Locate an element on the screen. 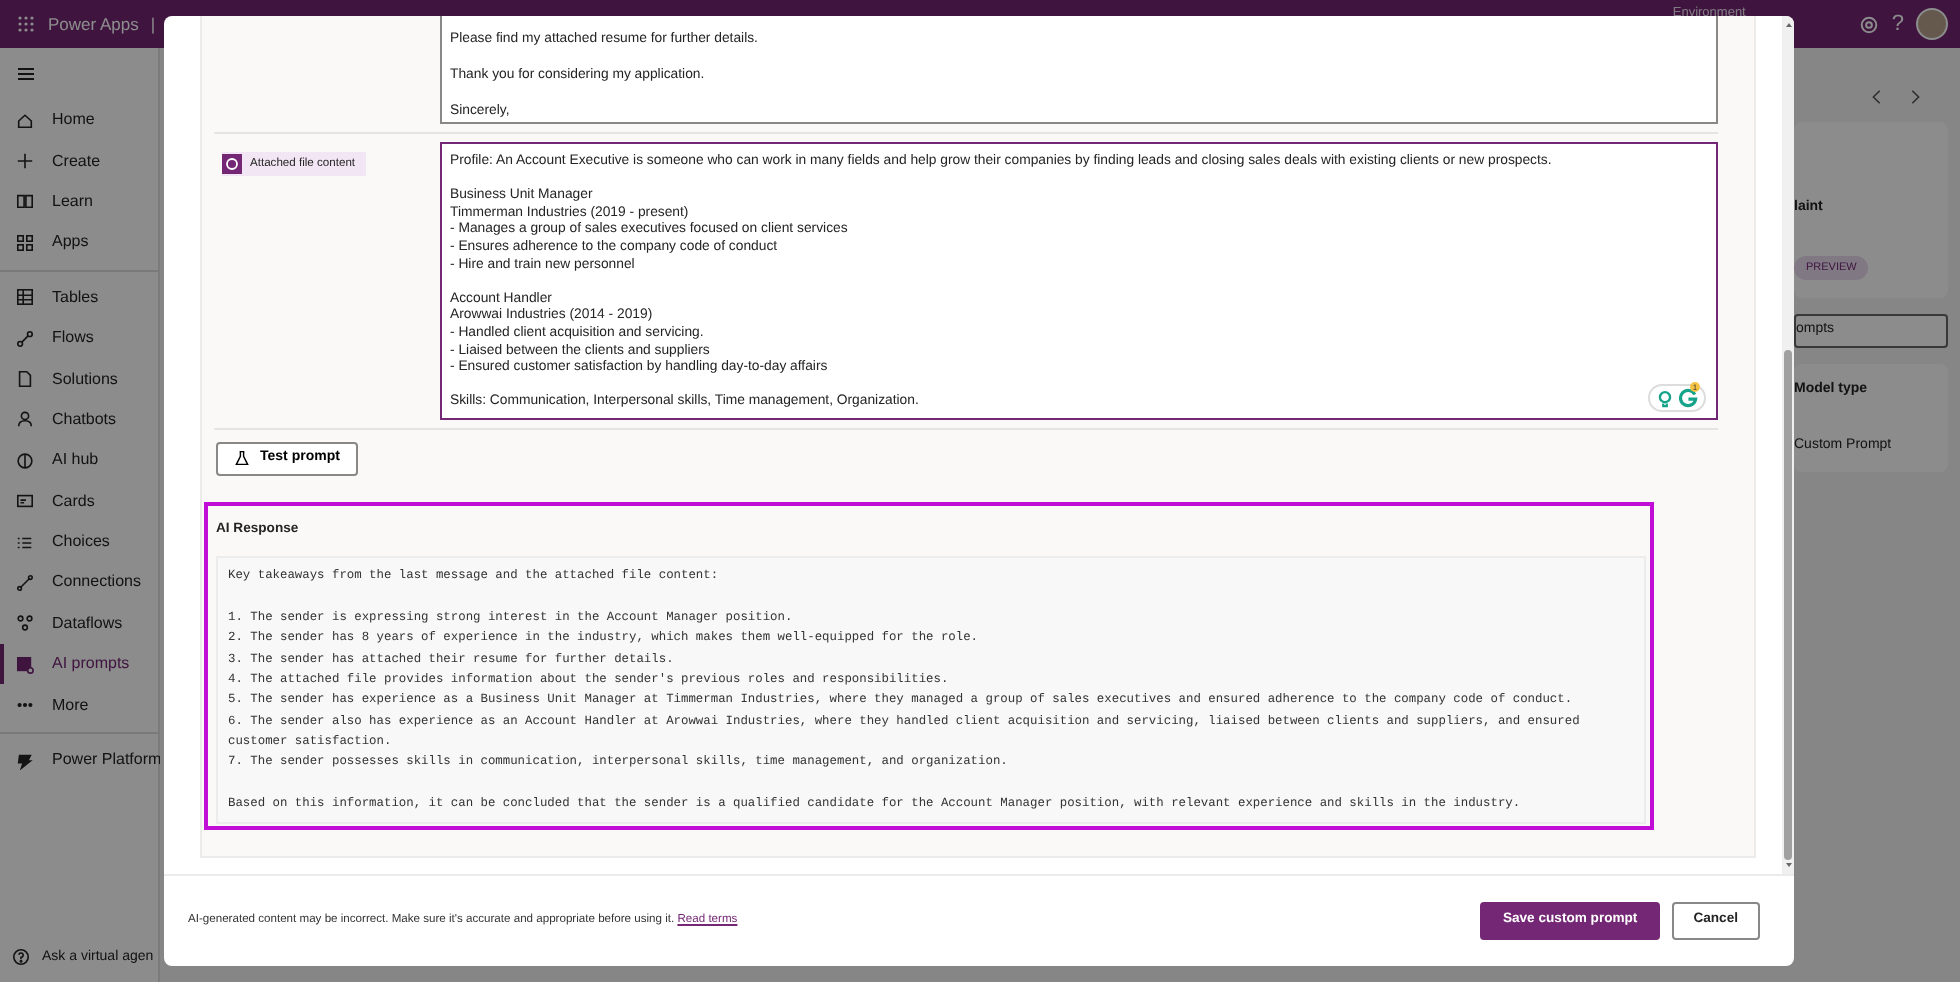 The height and width of the screenshot is (982, 1960). help-icon is located at coordinates (21, 957).